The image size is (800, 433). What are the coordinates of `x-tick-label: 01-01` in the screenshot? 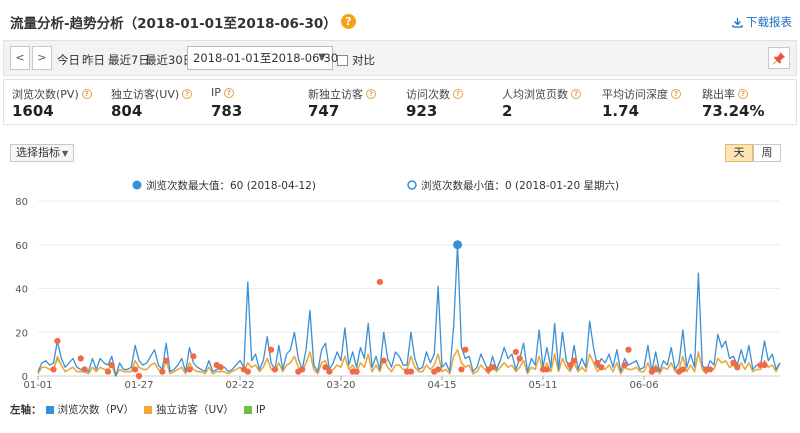 It's located at (37, 385).